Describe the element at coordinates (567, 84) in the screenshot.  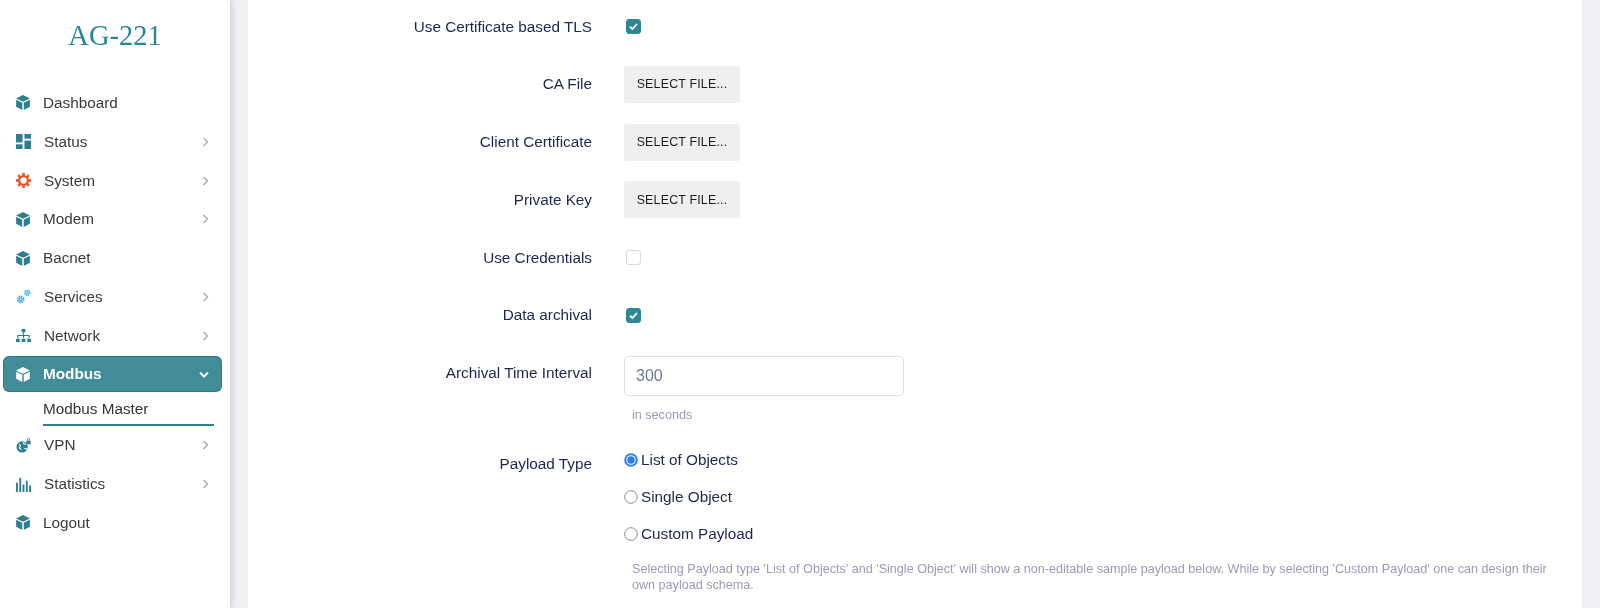
I see `field-label: CA File` at that location.